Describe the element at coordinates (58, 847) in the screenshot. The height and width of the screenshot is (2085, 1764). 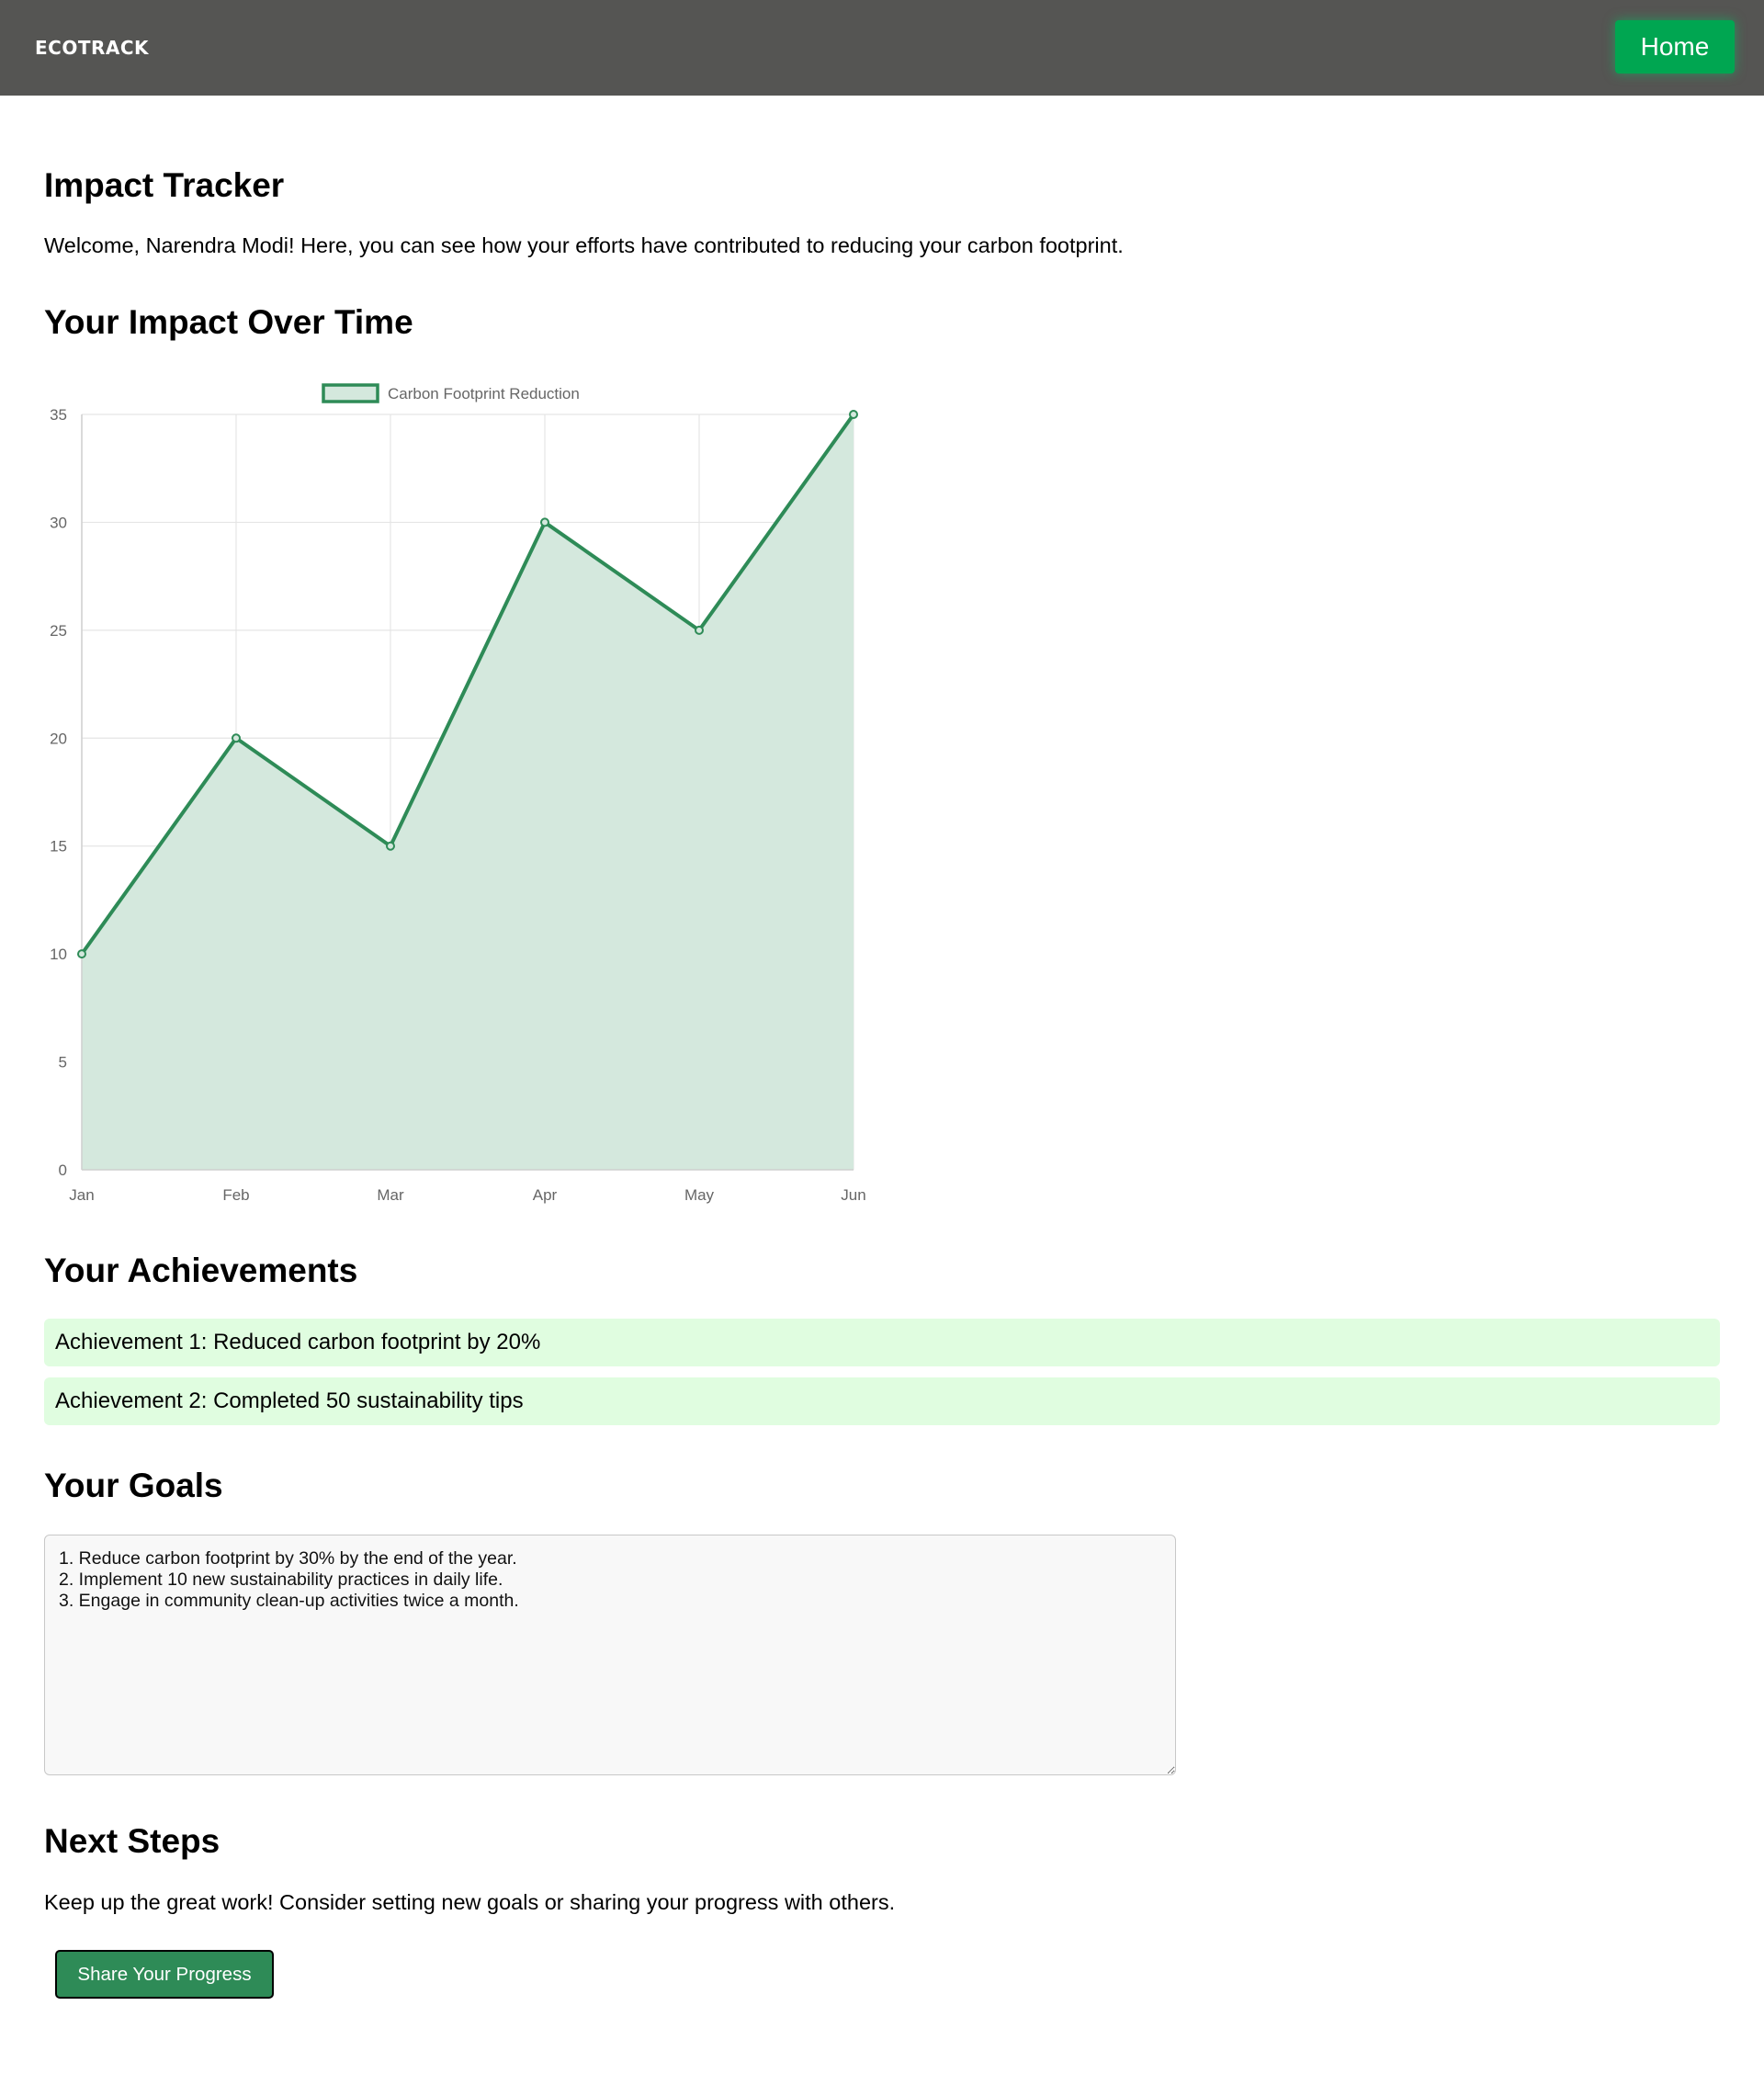
I see `chart-y-tick-label: 15` at that location.